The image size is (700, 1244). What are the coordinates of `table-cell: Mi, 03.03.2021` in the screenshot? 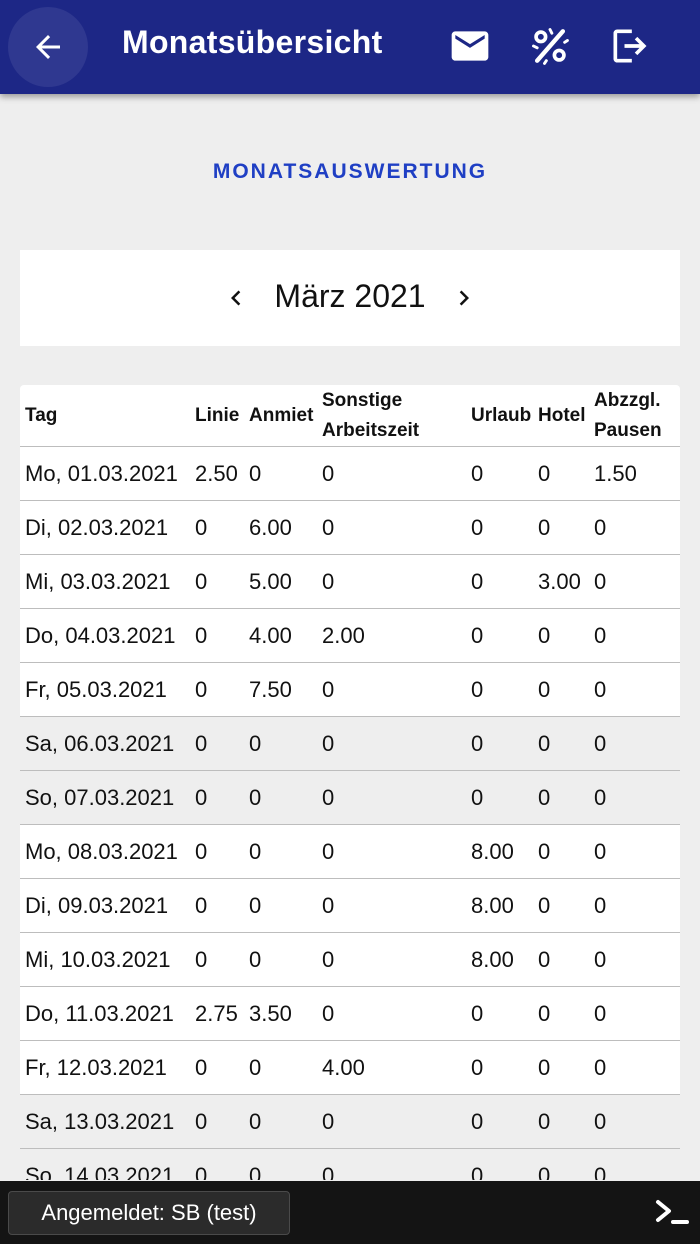 It's located at (105, 581).